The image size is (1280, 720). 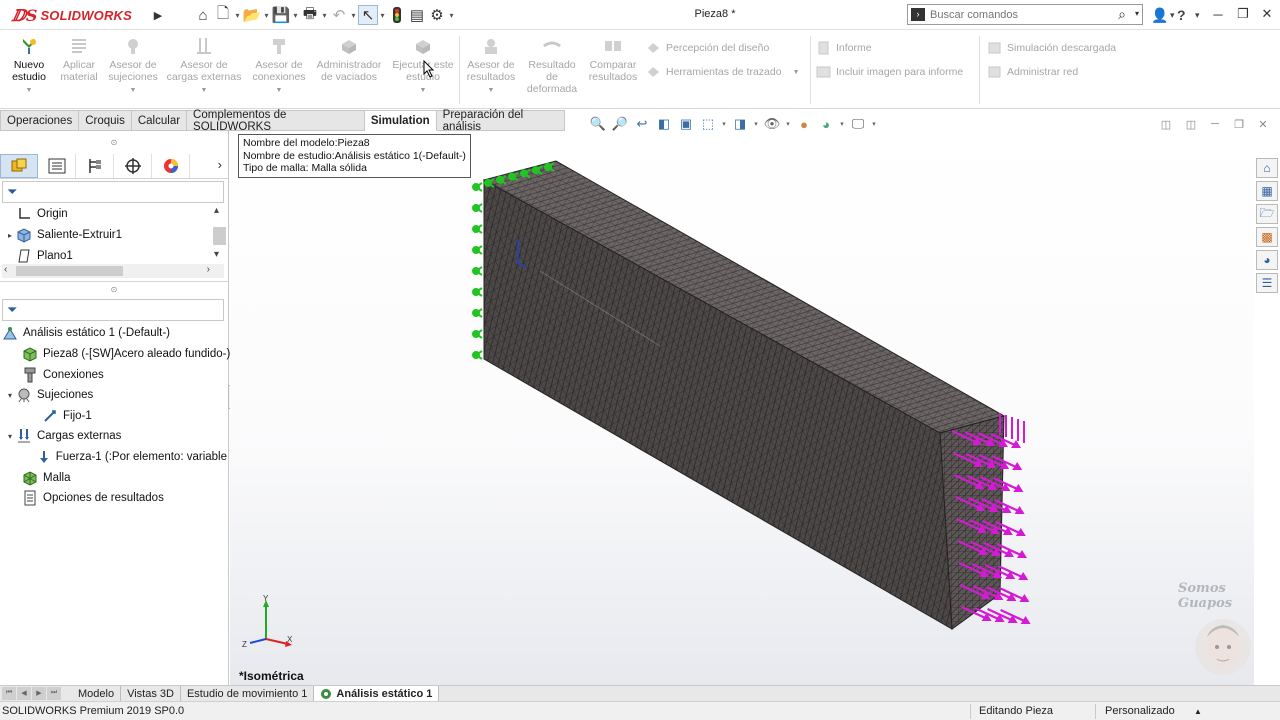 I want to click on tree-item-extrude: ▸ Saliente-Extruir1, so click(x=63, y=235).